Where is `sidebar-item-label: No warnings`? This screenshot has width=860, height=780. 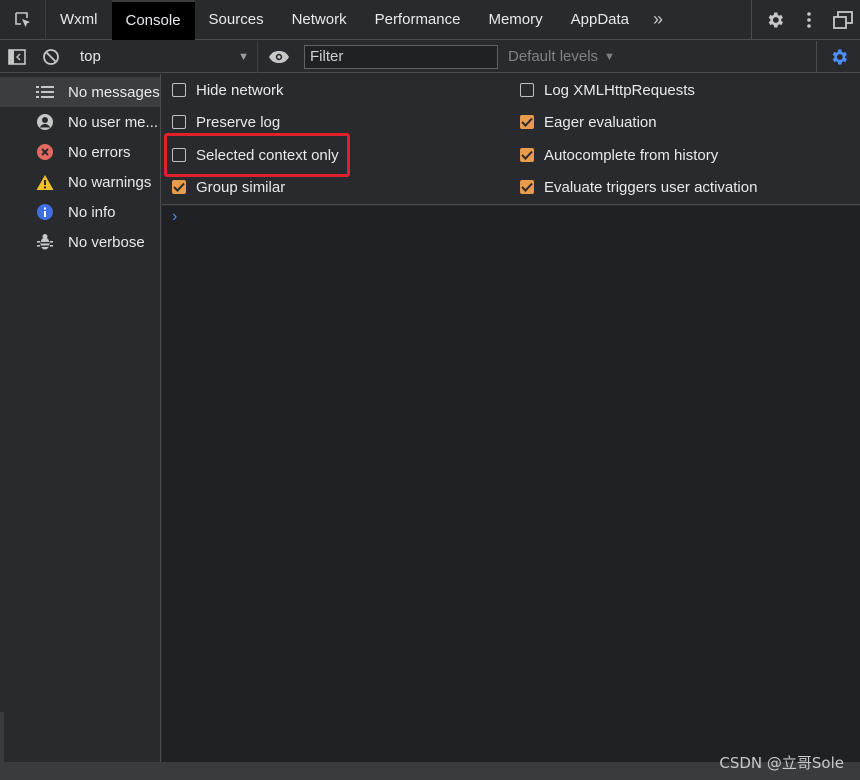
sidebar-item-label: No warnings is located at coordinates (110, 182).